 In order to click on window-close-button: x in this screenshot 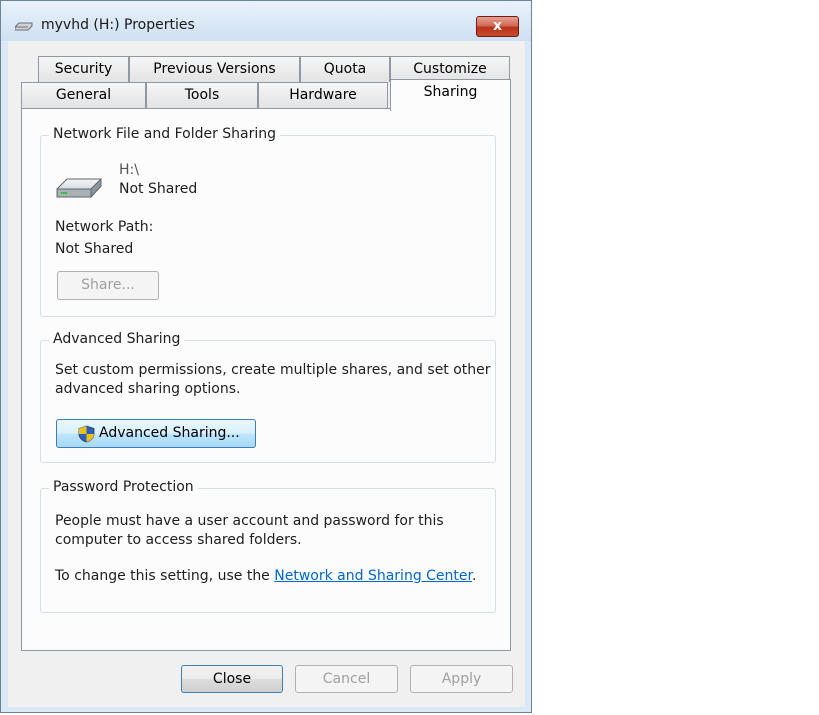, I will do `click(497, 26)`.